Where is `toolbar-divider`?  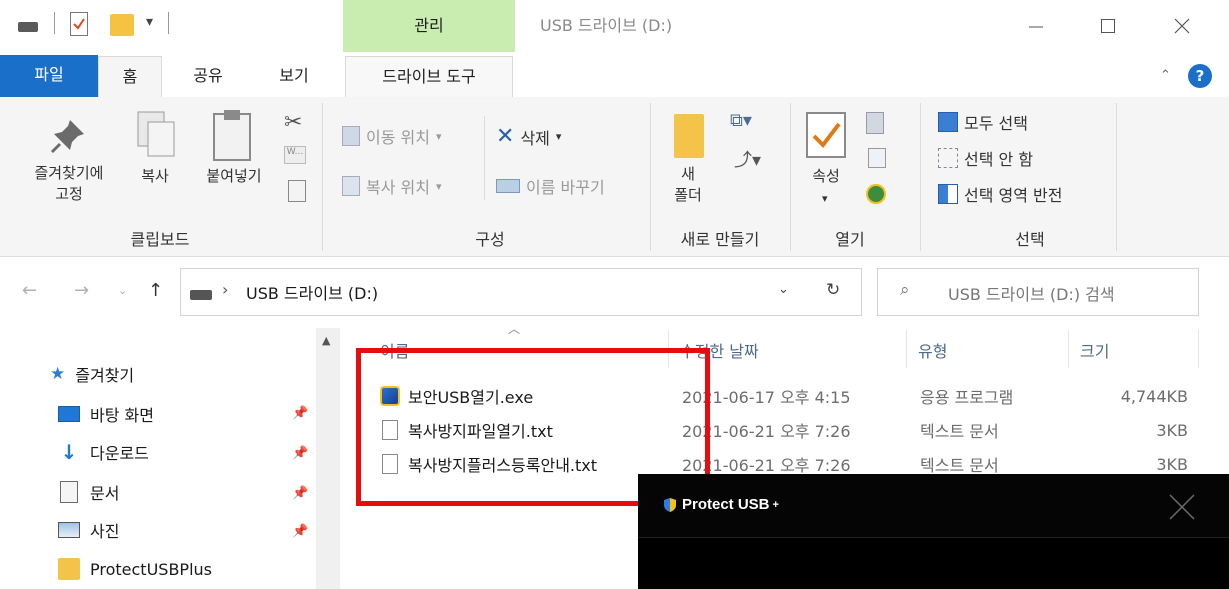
toolbar-divider is located at coordinates (168, 23).